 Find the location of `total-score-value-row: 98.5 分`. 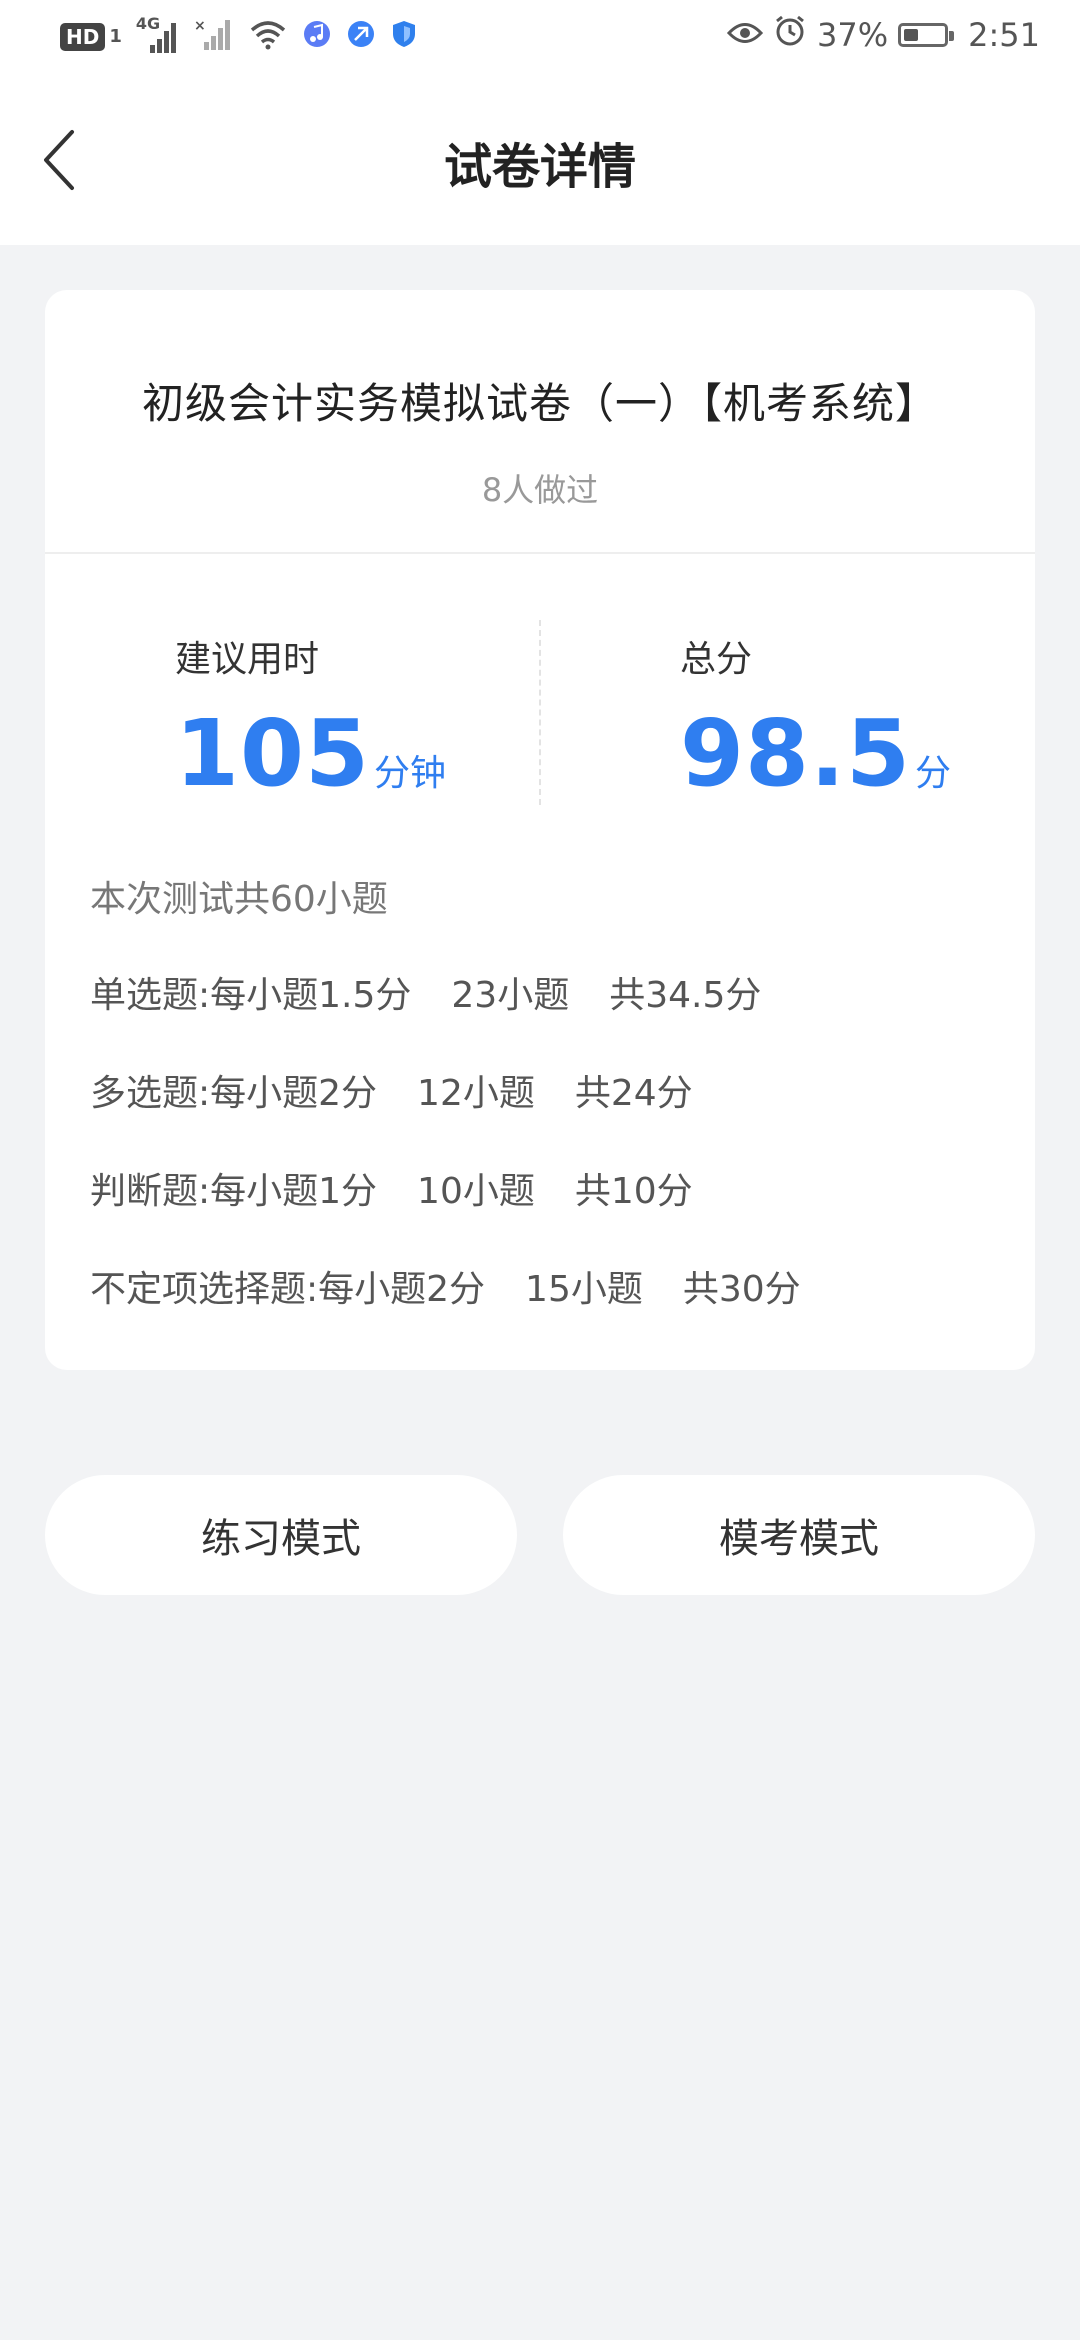

total-score-value-row: 98.5 分 is located at coordinates (815, 753).